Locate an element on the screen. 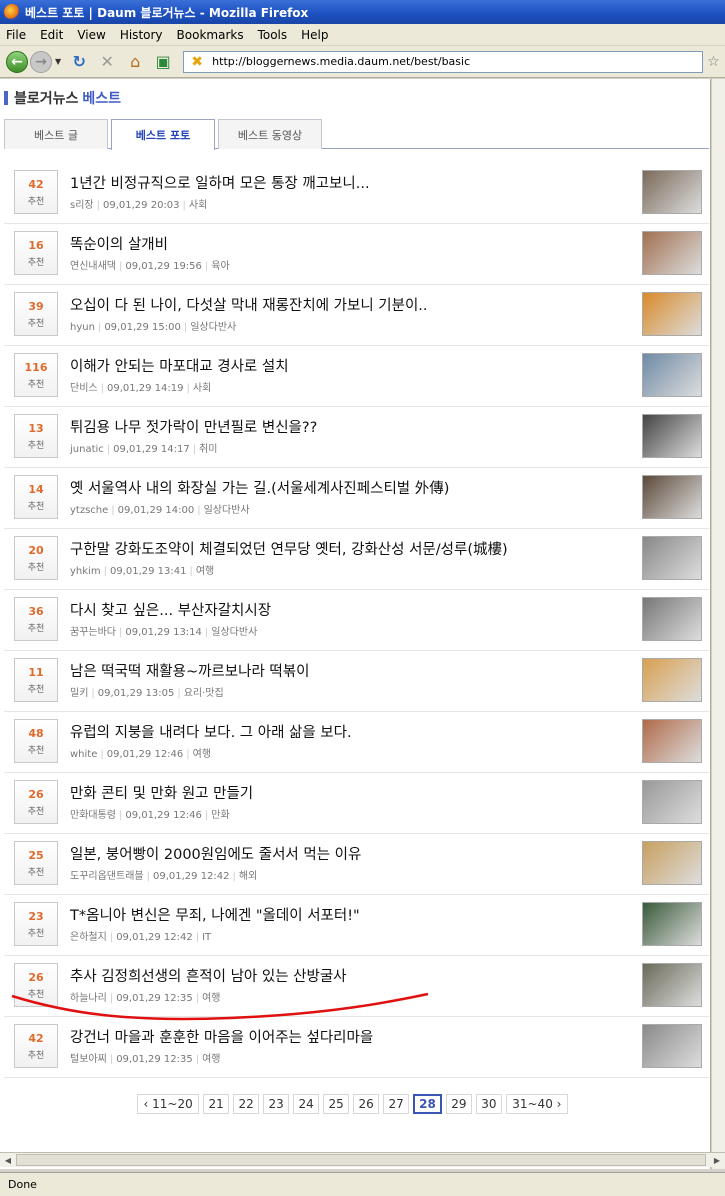 This screenshot has width=725, height=1196. horizontal-scrollbar: ◀ ▶ is located at coordinates (362, 1159).